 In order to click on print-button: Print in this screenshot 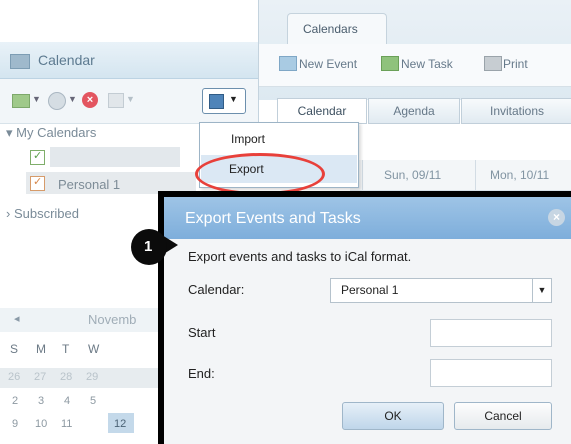, I will do `click(515, 64)`.